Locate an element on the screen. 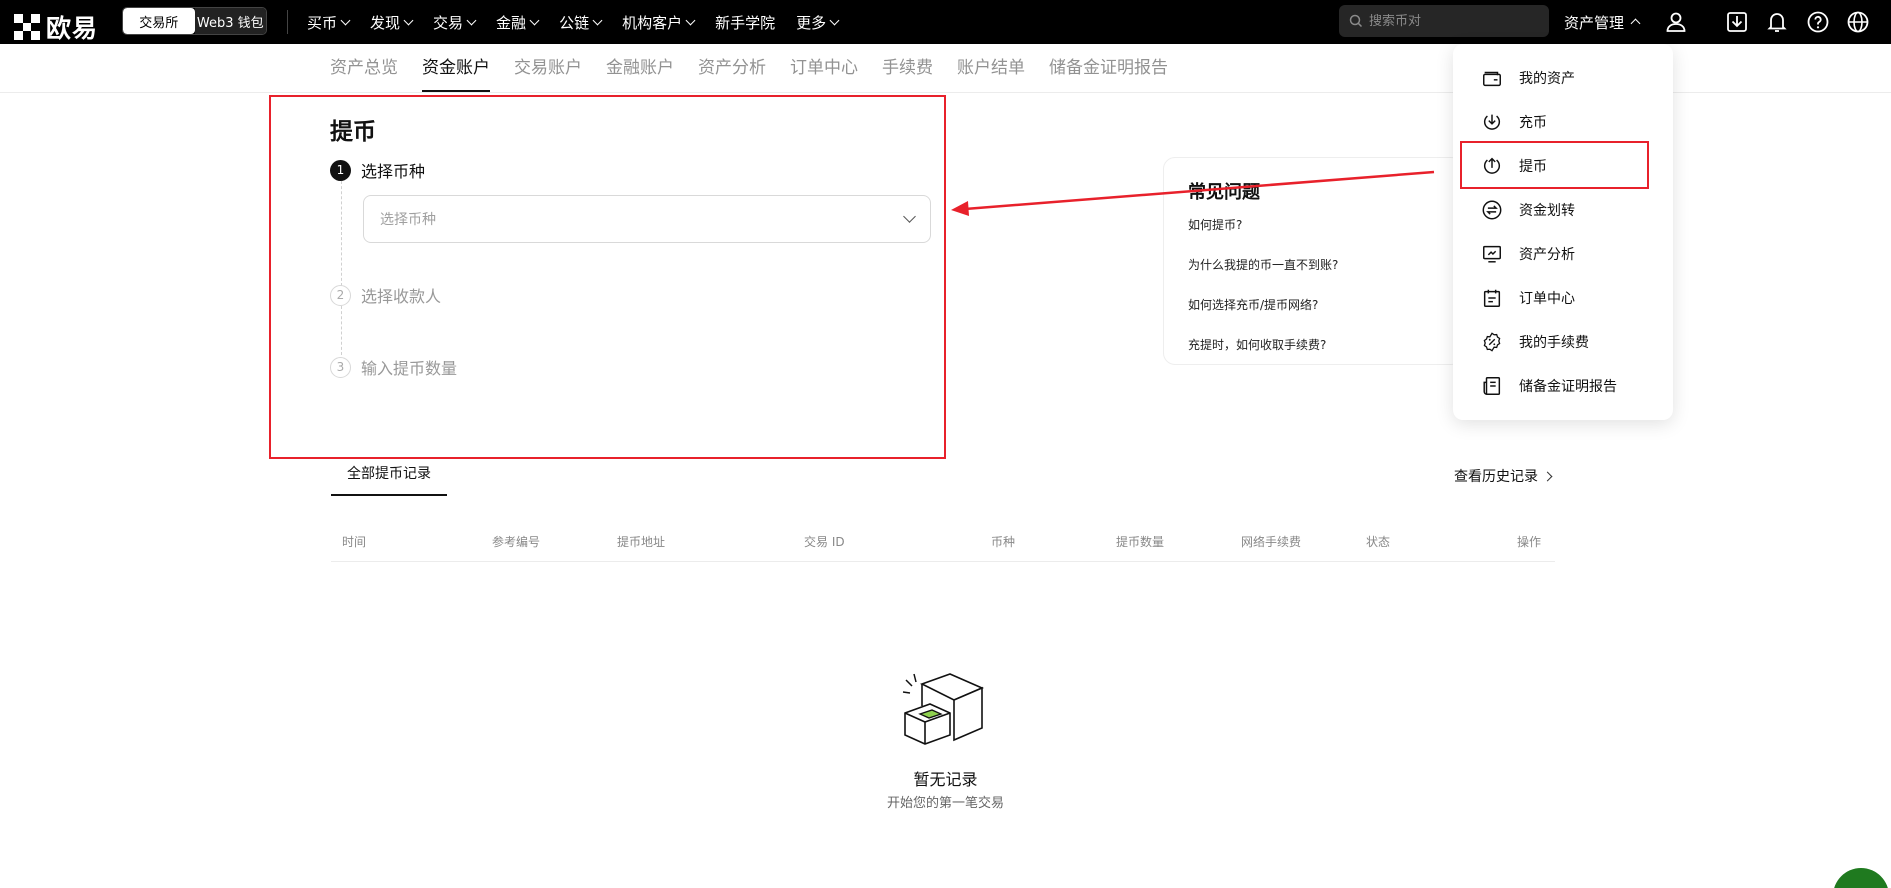 The image size is (1891, 888). column-header-network-fee: 网络手续费 is located at coordinates (1271, 542).